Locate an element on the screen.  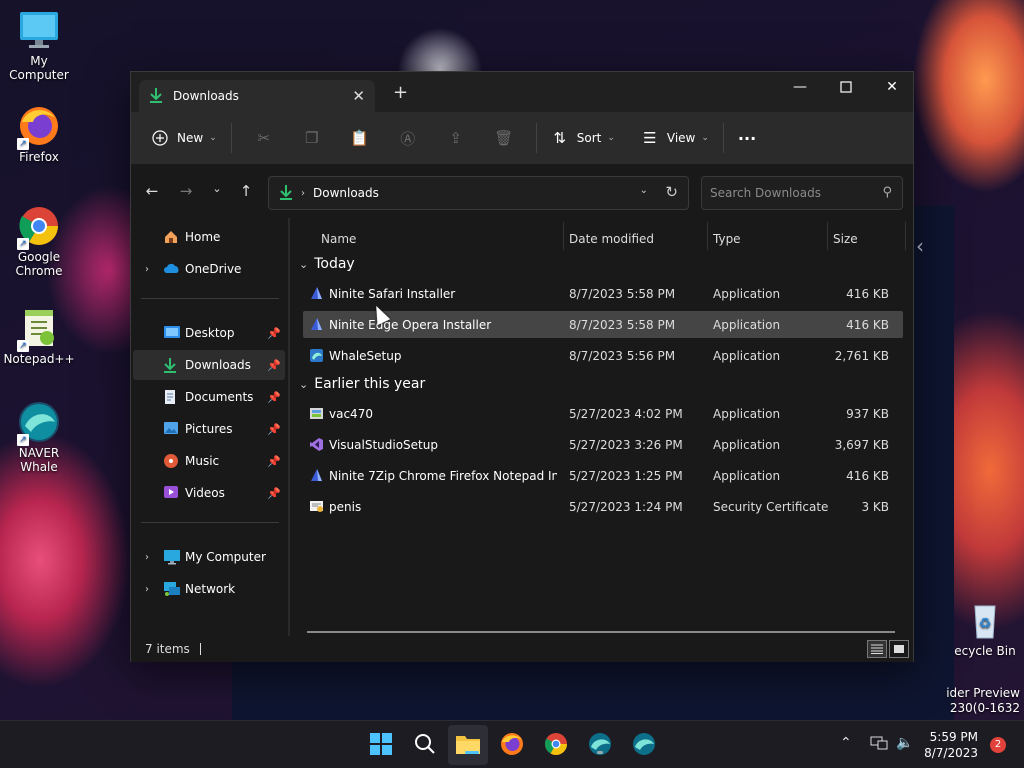
file-date: 5/27/2023 1:24 PM is located at coordinates (626, 507).